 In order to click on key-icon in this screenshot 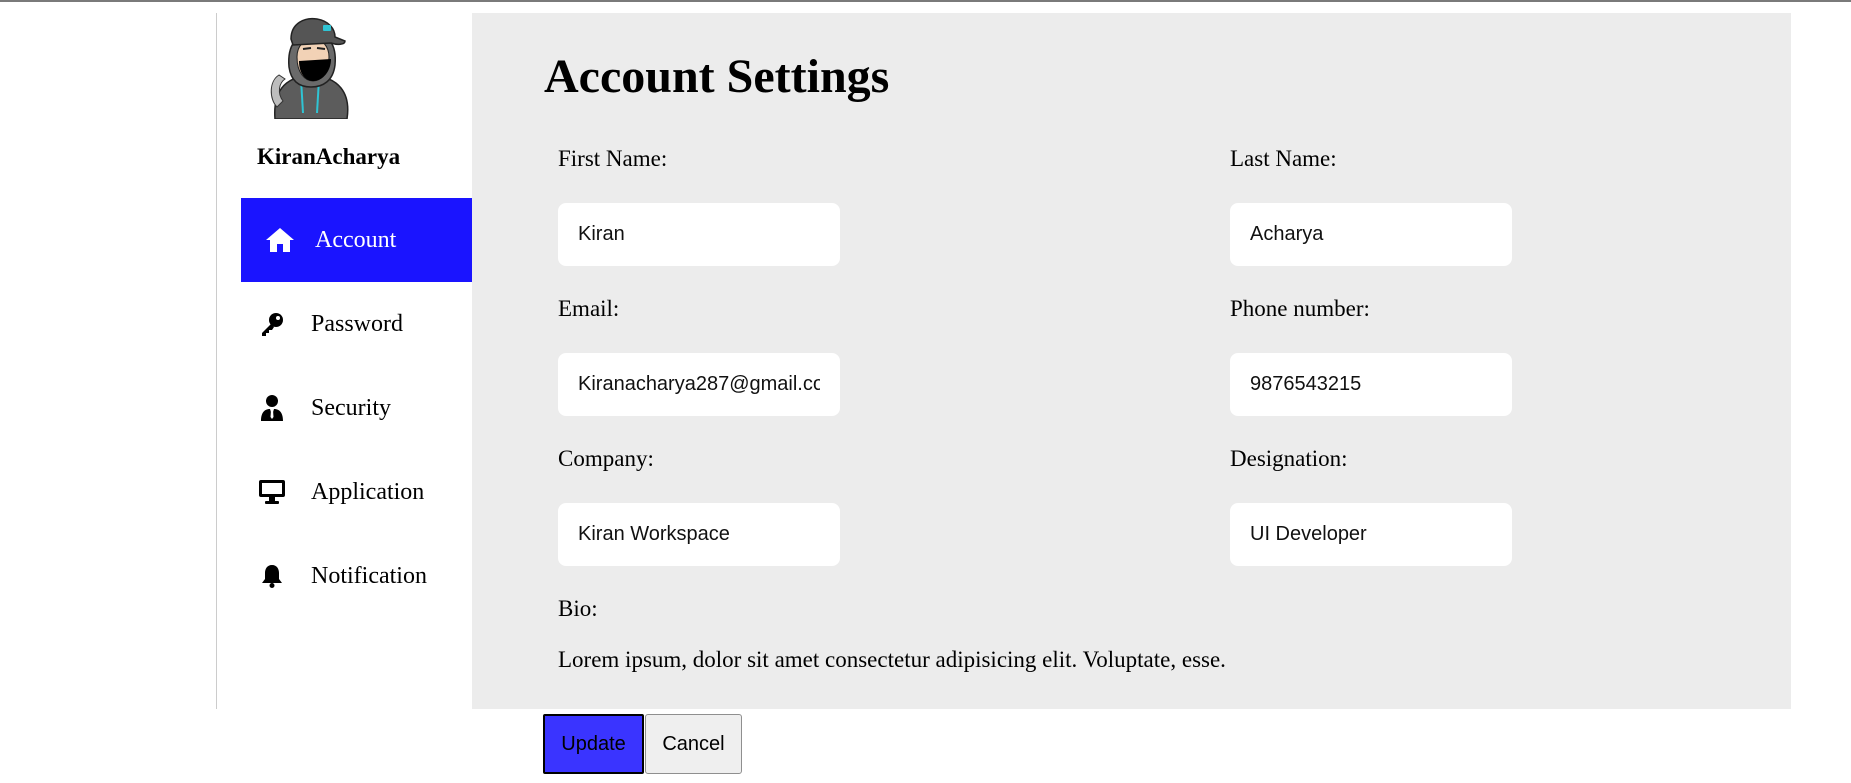, I will do `click(272, 324)`.